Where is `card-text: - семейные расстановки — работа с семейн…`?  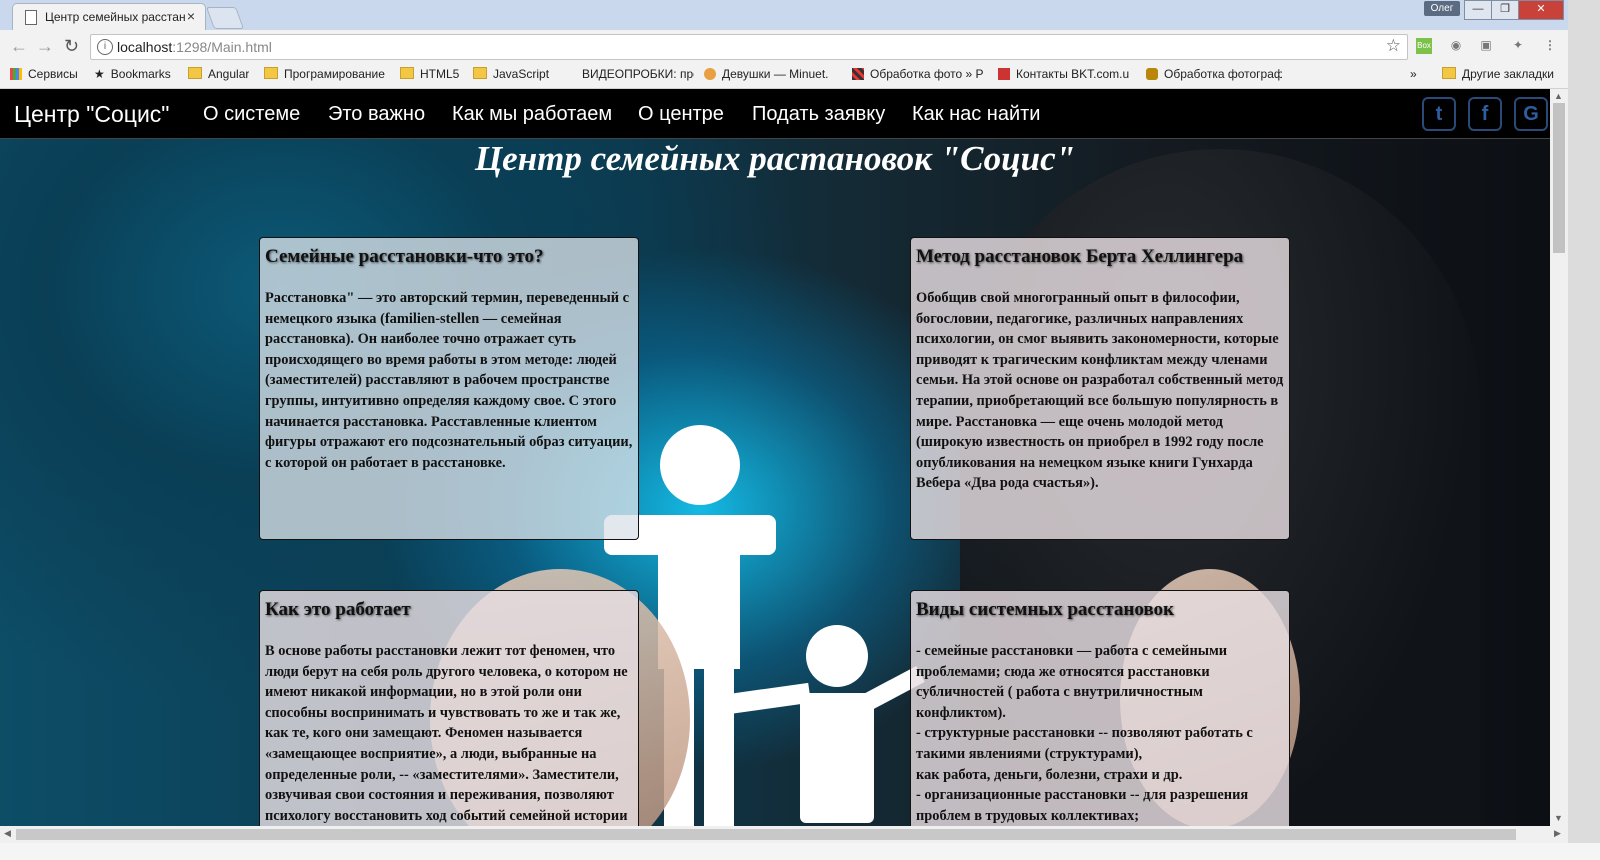 card-text: - семейные расстановки — работа с семейн… is located at coordinates (1084, 733).